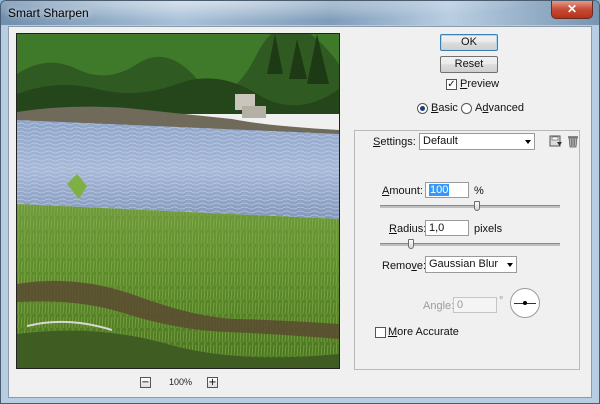 The width and height of the screenshot is (600, 404). I want to click on basic-label: Basic, so click(444, 108).